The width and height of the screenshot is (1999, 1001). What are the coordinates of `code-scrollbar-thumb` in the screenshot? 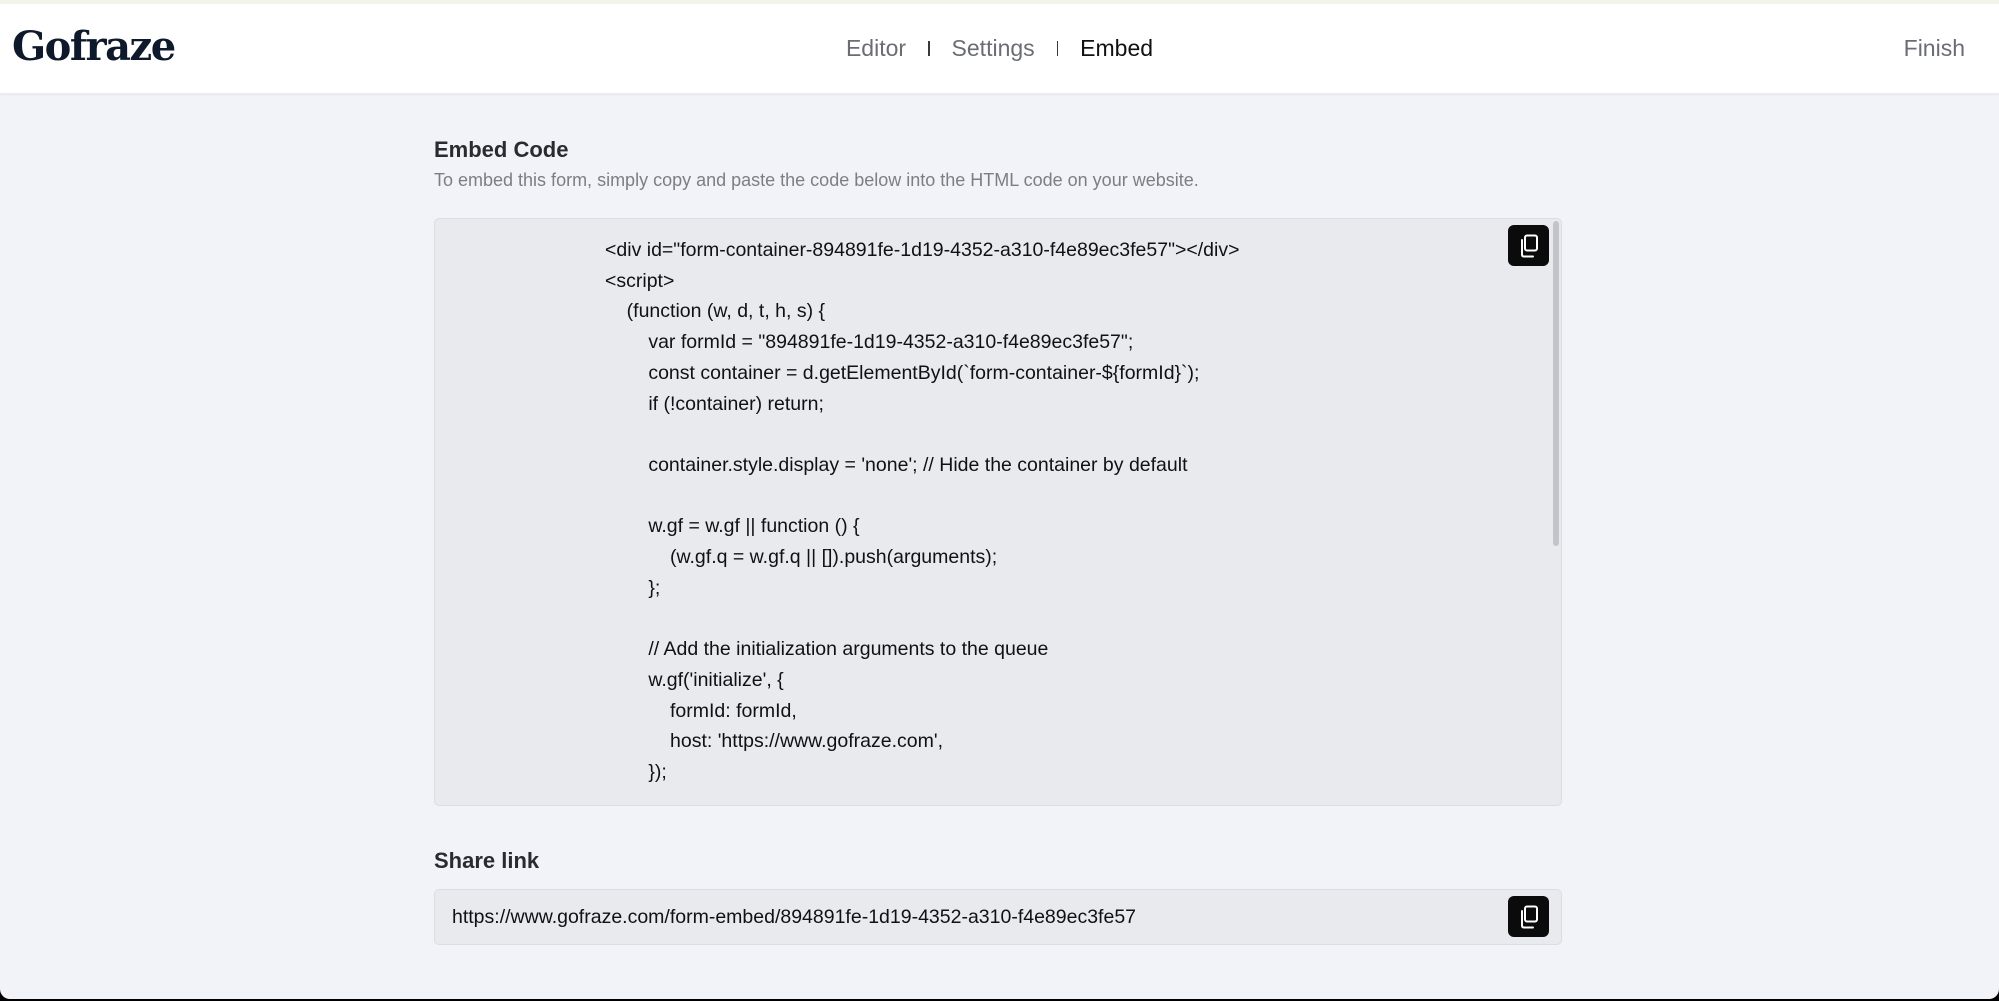 It's located at (1556, 383).